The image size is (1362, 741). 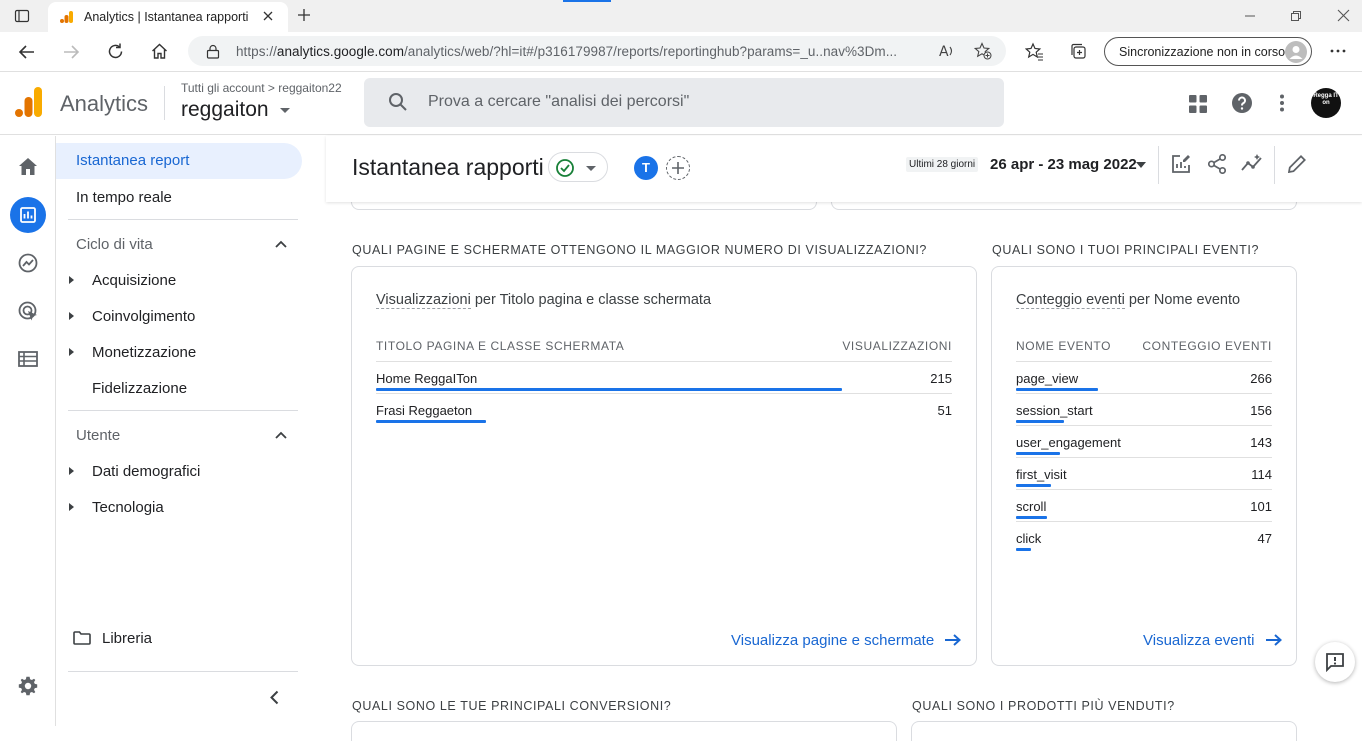 I want to click on table-row: click 47, so click(x=1144, y=547).